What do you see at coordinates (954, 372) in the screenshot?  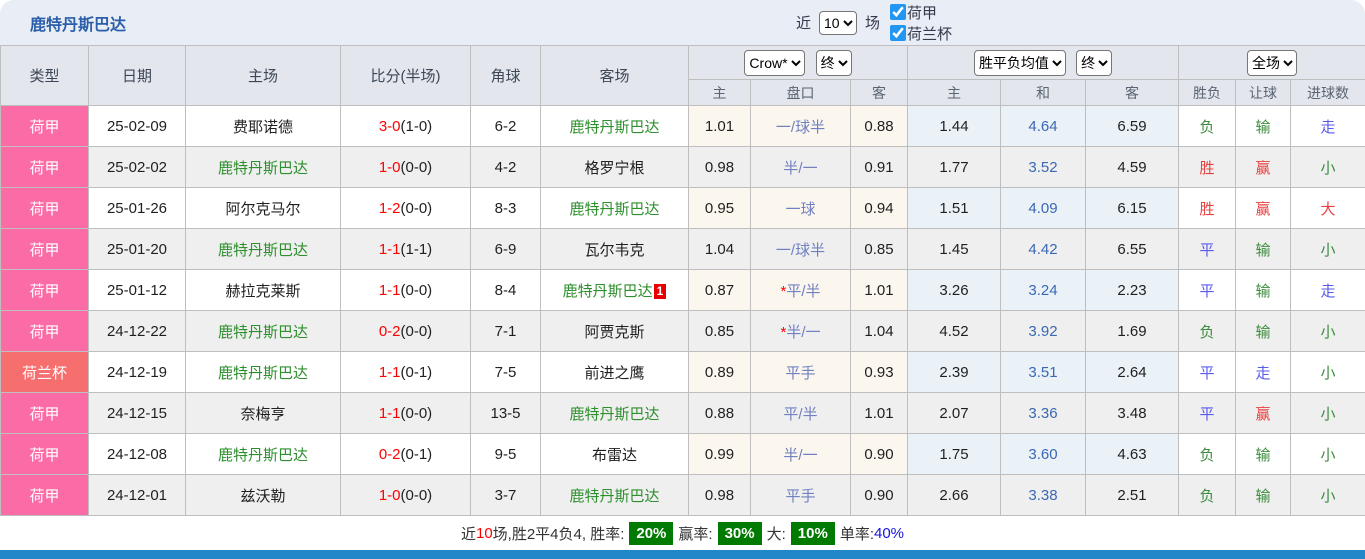 I see `euro-home-odds-cell: 2.39` at bounding box center [954, 372].